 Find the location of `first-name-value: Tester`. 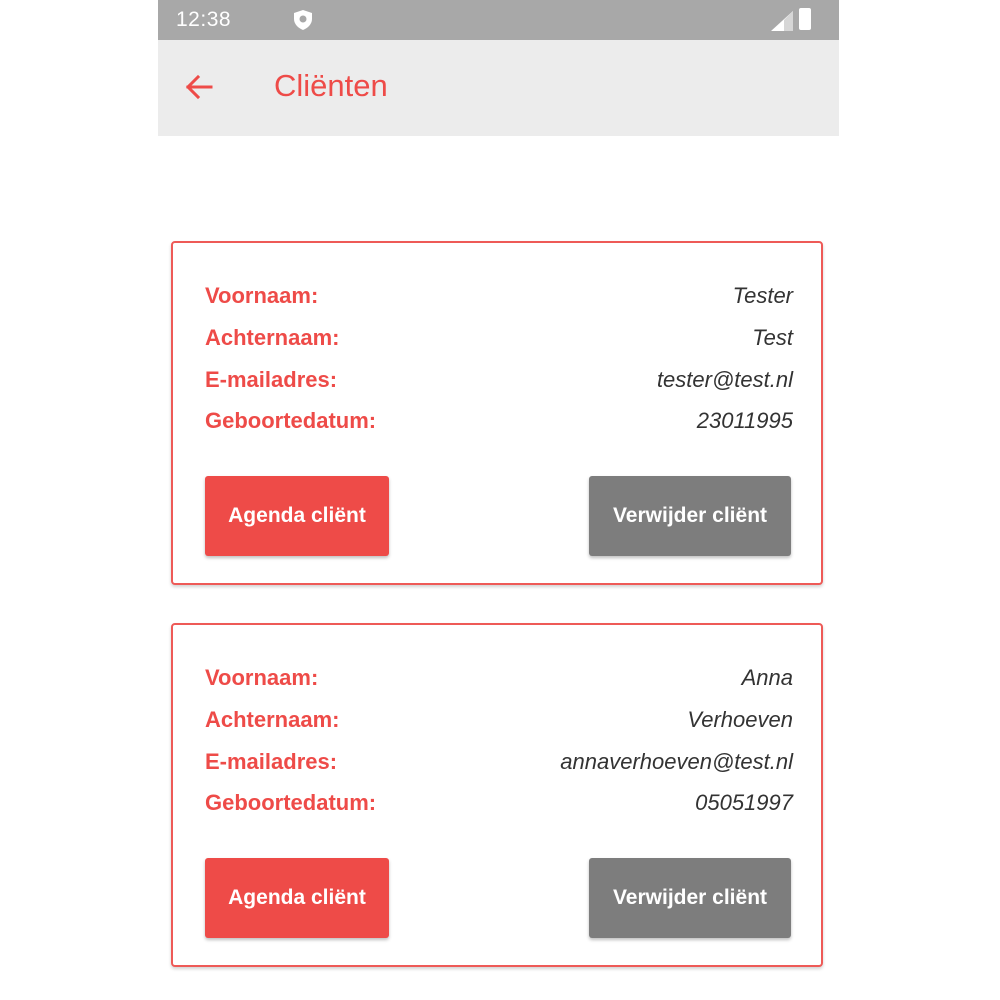

first-name-value: Tester is located at coordinates (762, 295).